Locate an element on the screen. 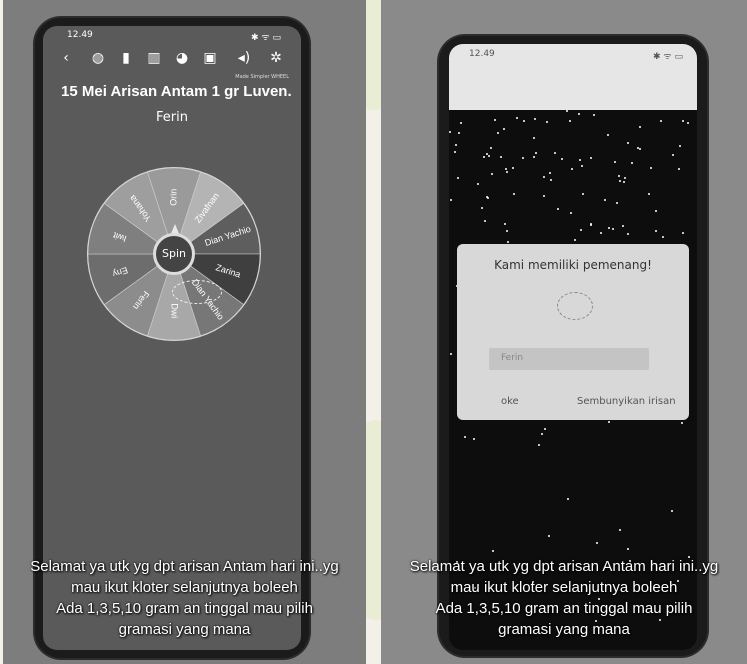  back-icon: ‹ is located at coordinates (66, 58).